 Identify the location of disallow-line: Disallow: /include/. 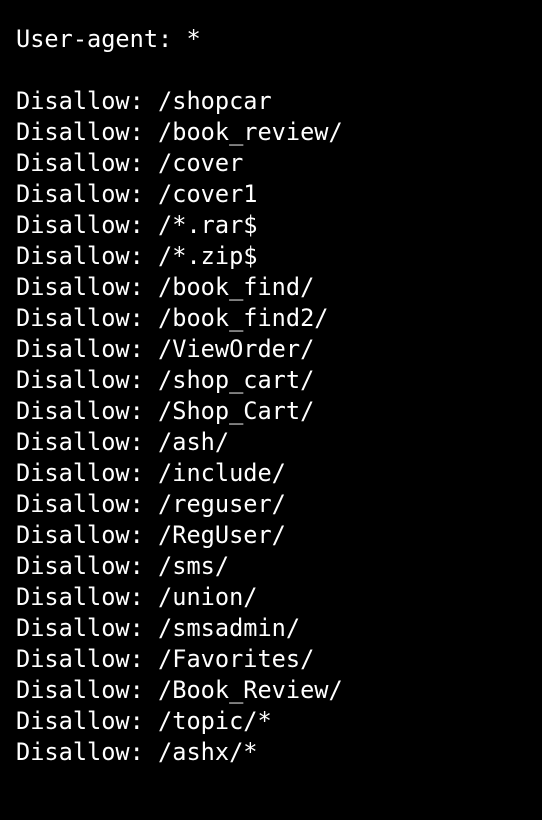
(151, 473).